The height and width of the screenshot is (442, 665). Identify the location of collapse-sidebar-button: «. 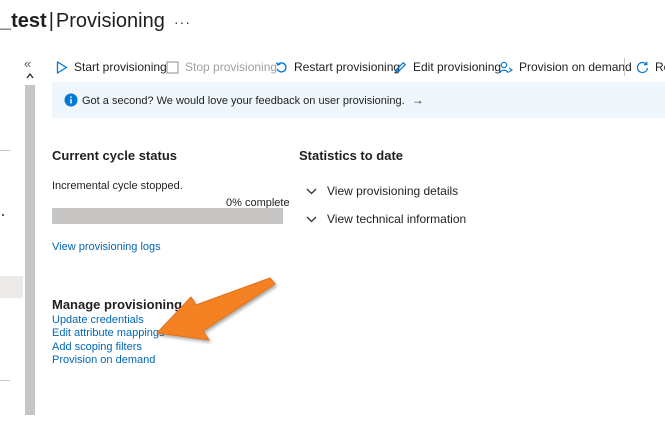
(27, 63).